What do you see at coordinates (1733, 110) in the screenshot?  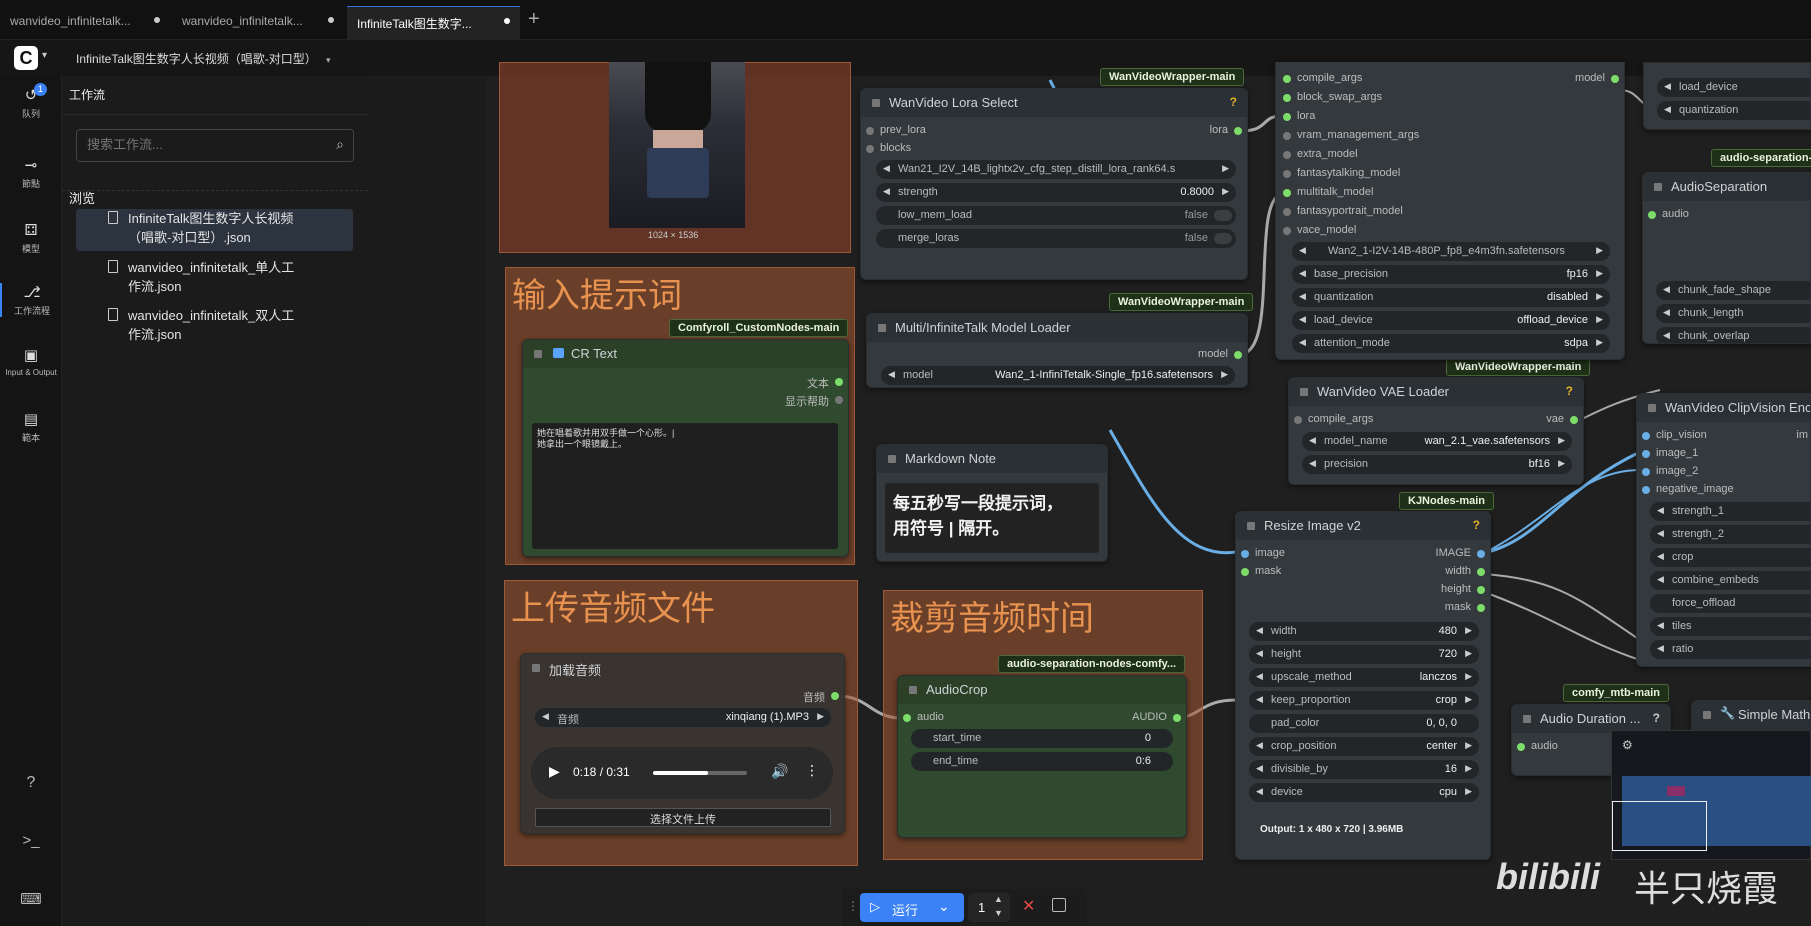 I see `quantization-combo: ◀ quantization` at bounding box center [1733, 110].